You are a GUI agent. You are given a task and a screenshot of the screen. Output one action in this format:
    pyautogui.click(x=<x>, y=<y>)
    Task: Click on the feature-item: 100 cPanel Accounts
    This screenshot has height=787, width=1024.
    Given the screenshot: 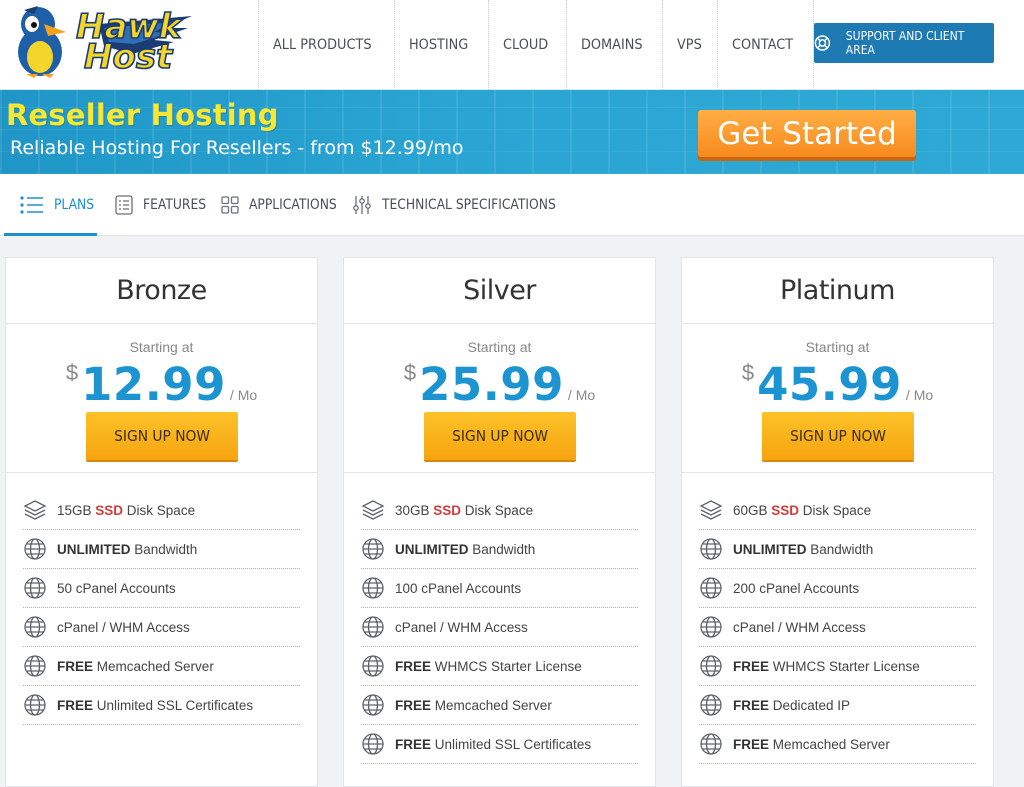 What is the action you would take?
    pyautogui.click(x=499, y=588)
    